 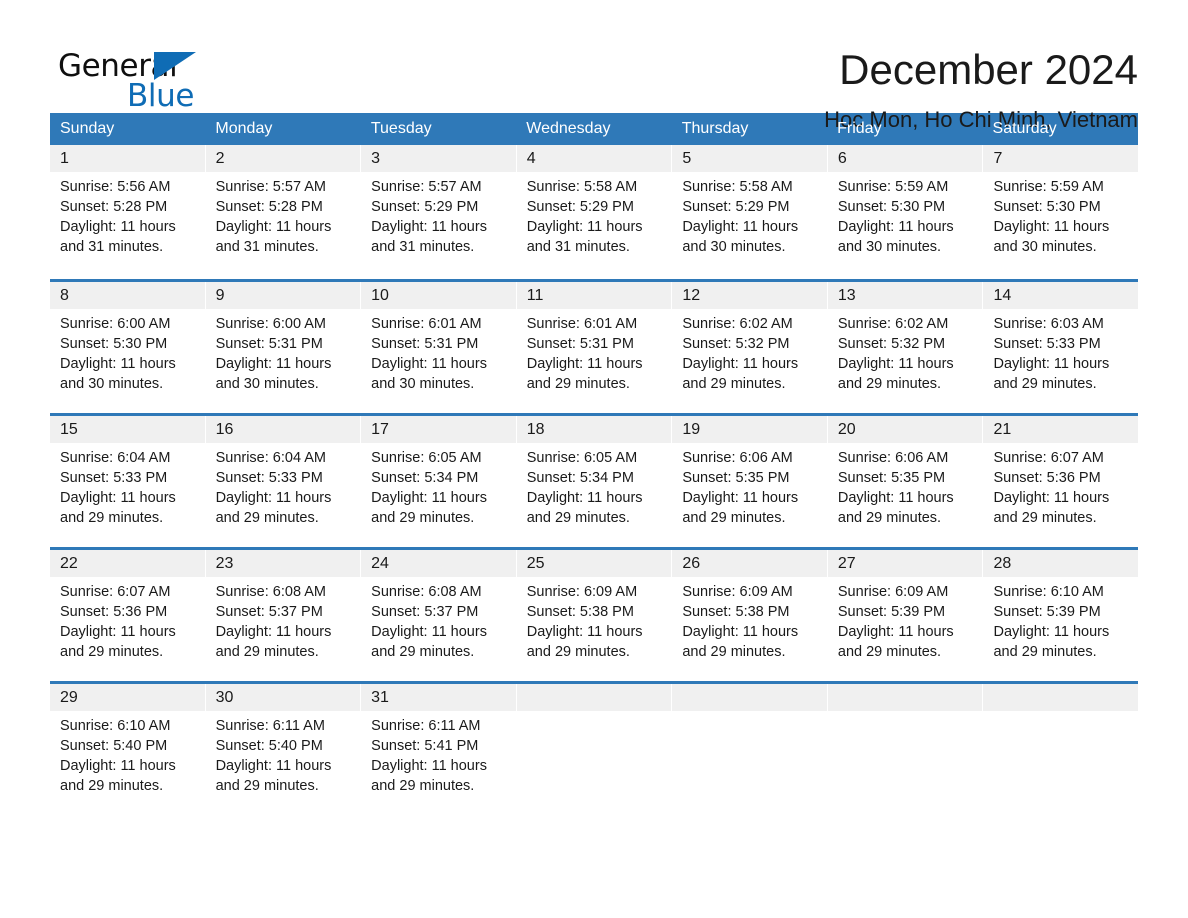 What do you see at coordinates (128, 697) in the screenshot?
I see `day-number: 29` at bounding box center [128, 697].